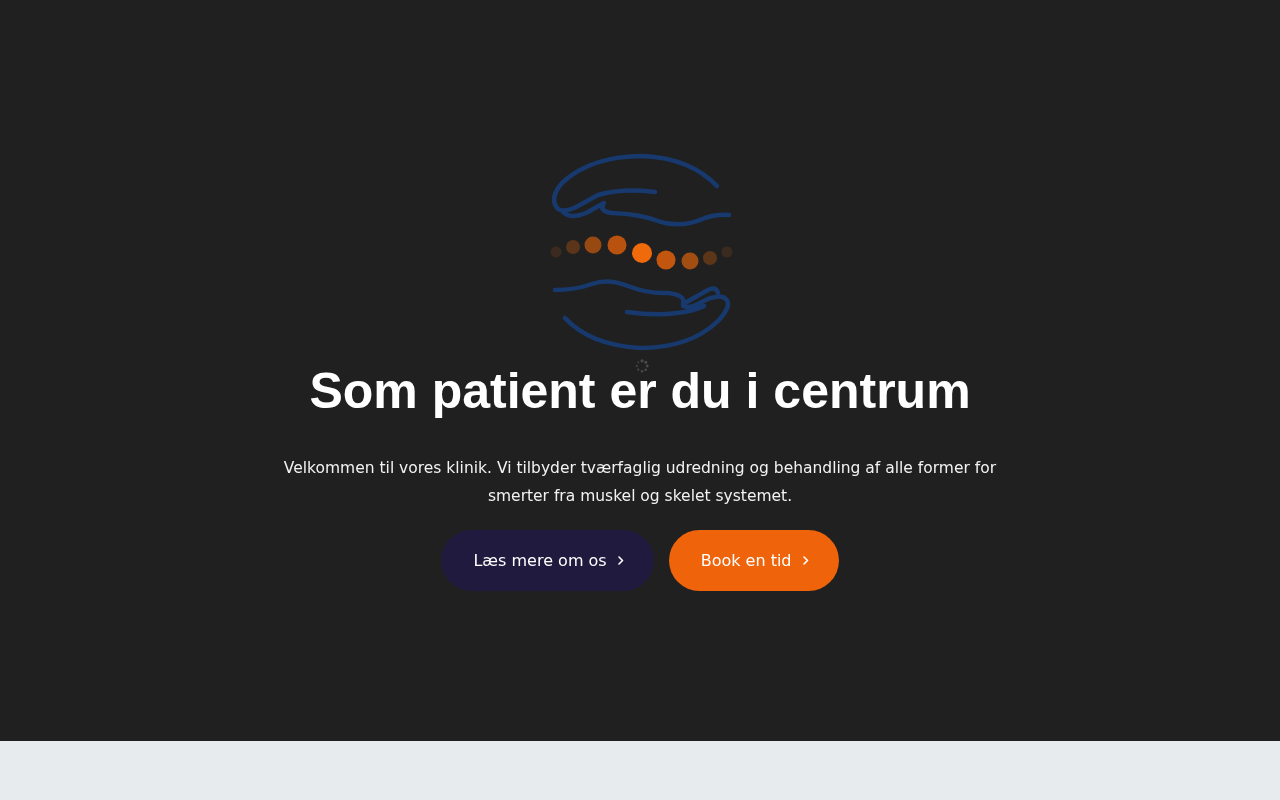 Image resolution: width=1280 pixels, height=800 pixels. Describe the element at coordinates (547, 560) in the screenshot. I see `read-more-button: Læs mere om os` at that location.